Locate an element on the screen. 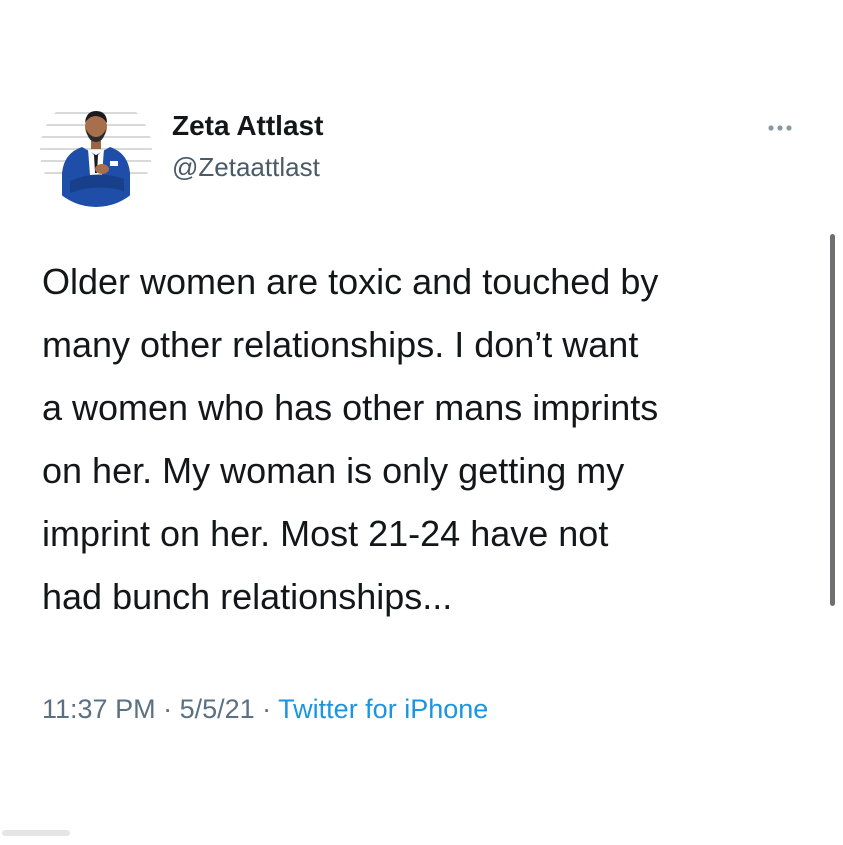 Image resolution: width=843 pixels, height=845 pixels. tweet-text-line: on her. My woman is only getting my is located at coordinates (333, 470).